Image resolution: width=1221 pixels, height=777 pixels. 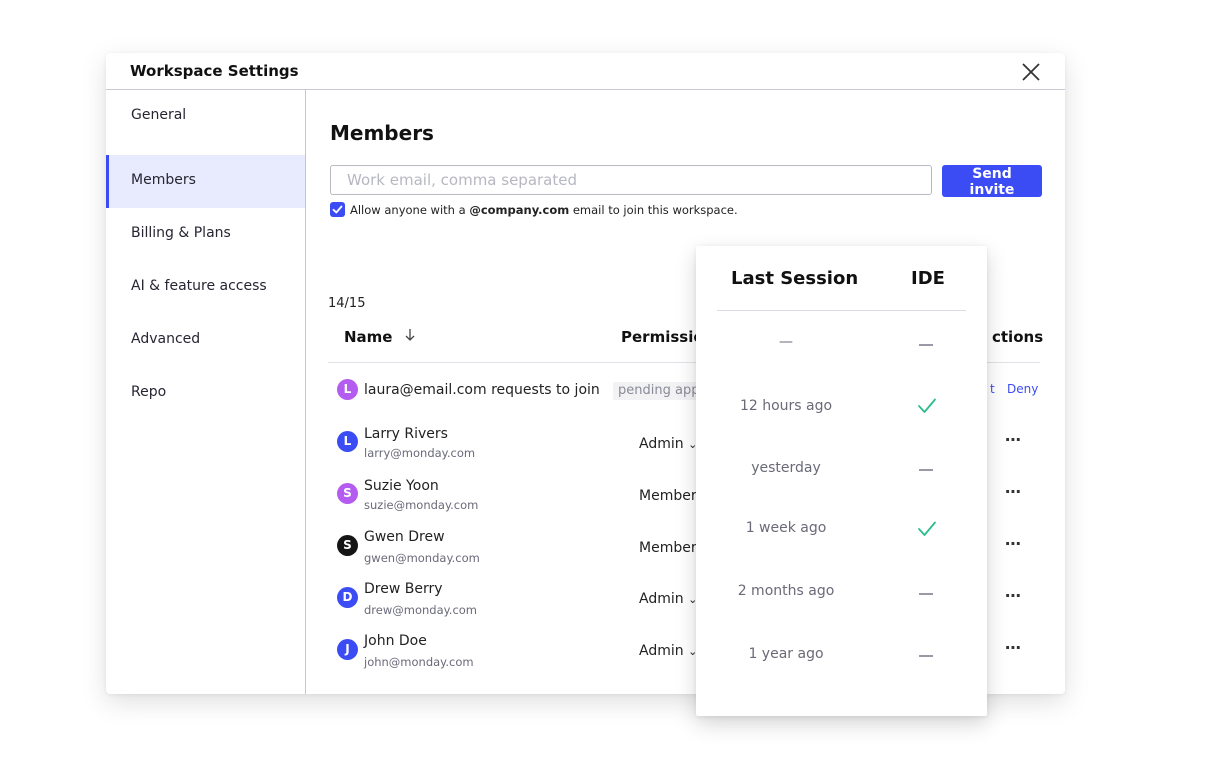 I want to click on send-invite-button: Send invite, so click(x=992, y=181).